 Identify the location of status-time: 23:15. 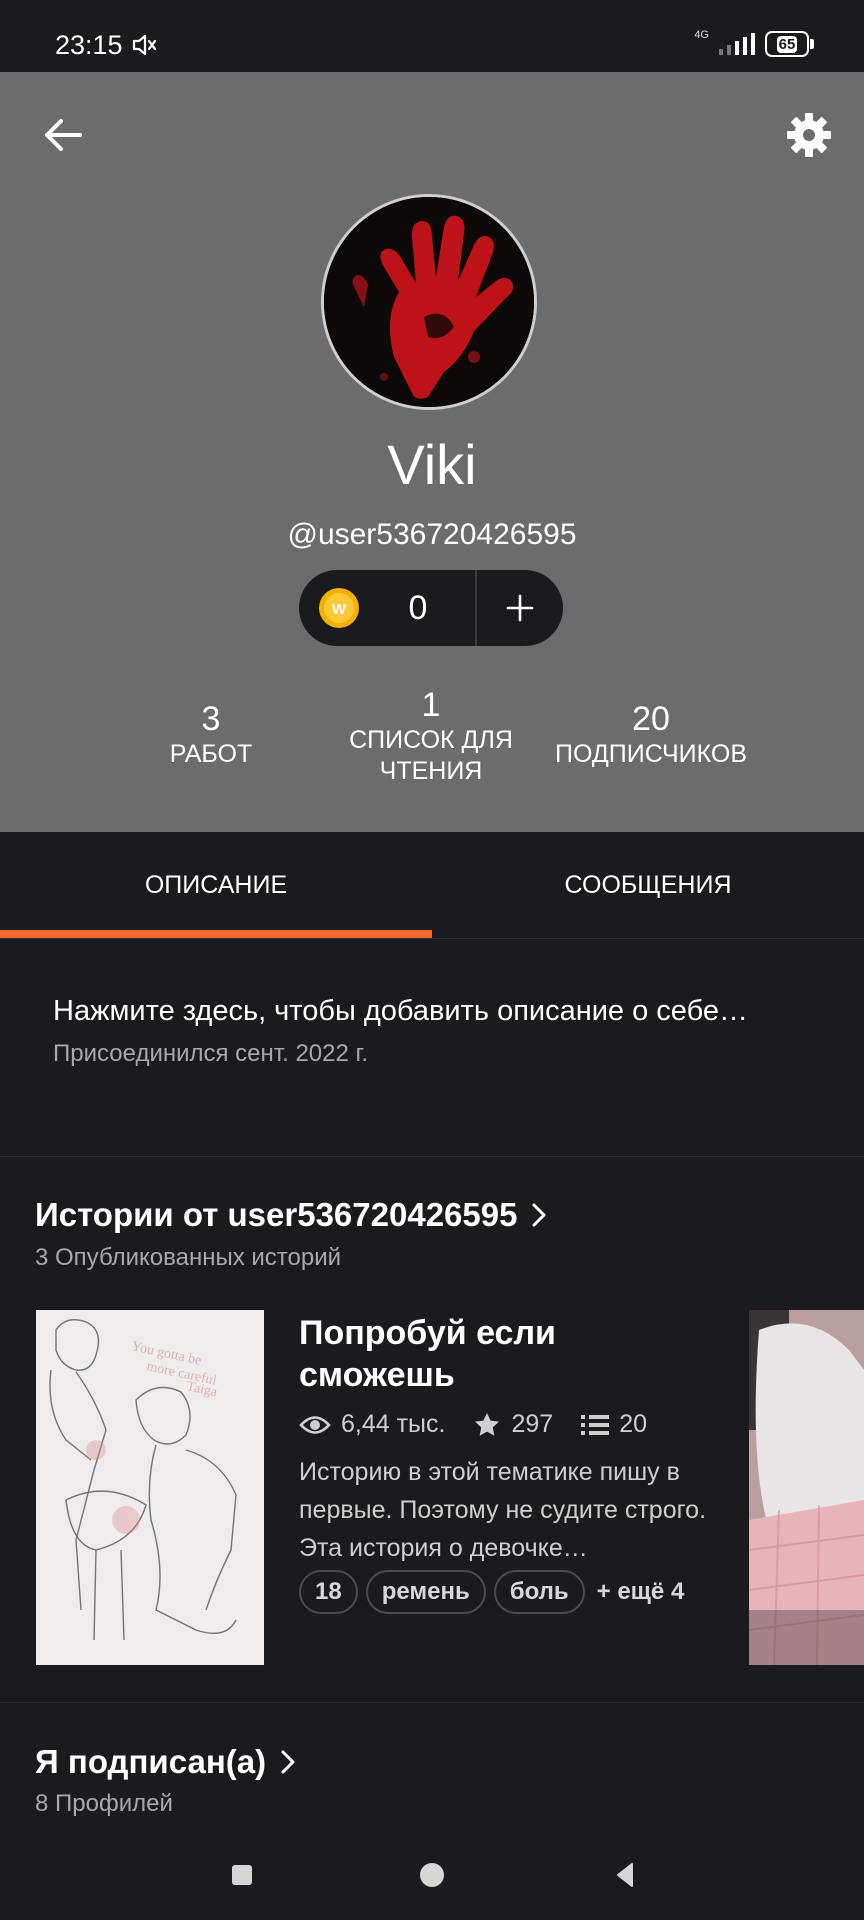
(89, 45).